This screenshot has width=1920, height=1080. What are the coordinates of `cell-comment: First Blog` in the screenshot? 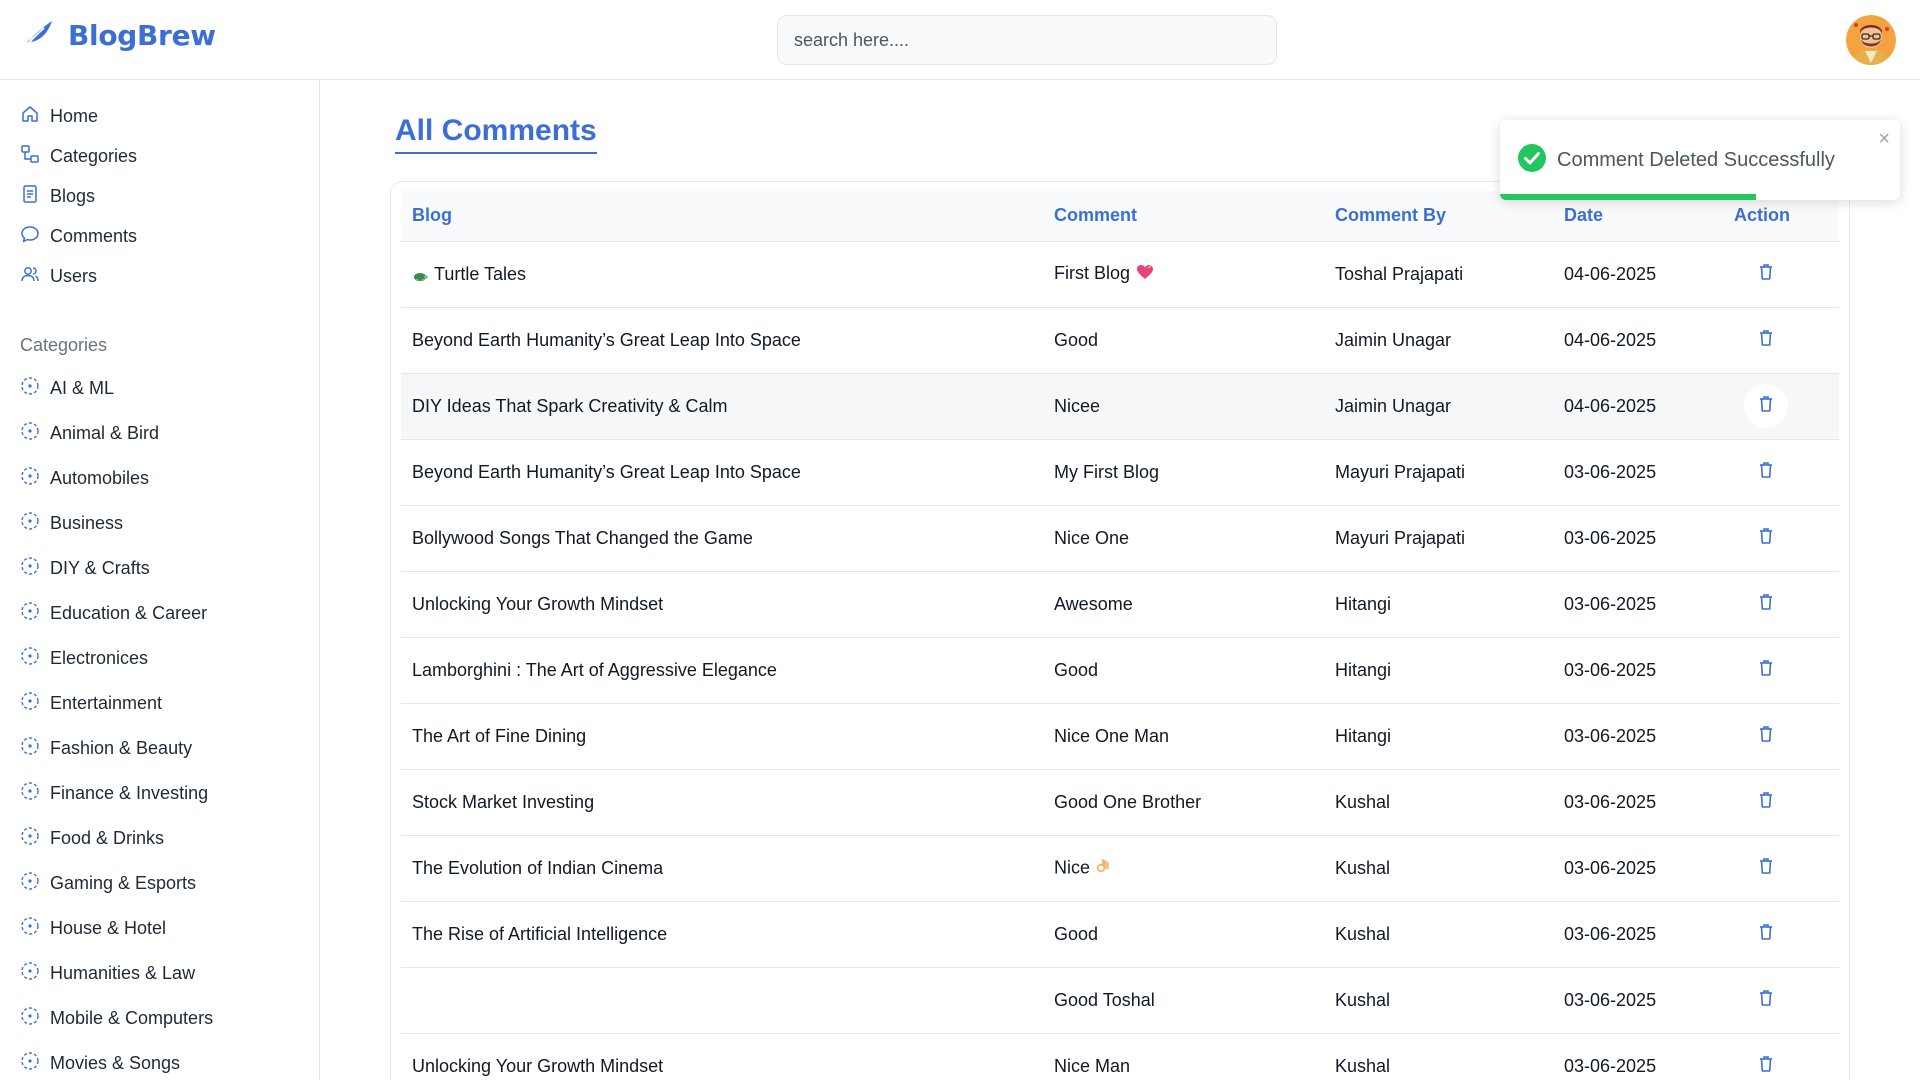 It's located at (1183, 274).